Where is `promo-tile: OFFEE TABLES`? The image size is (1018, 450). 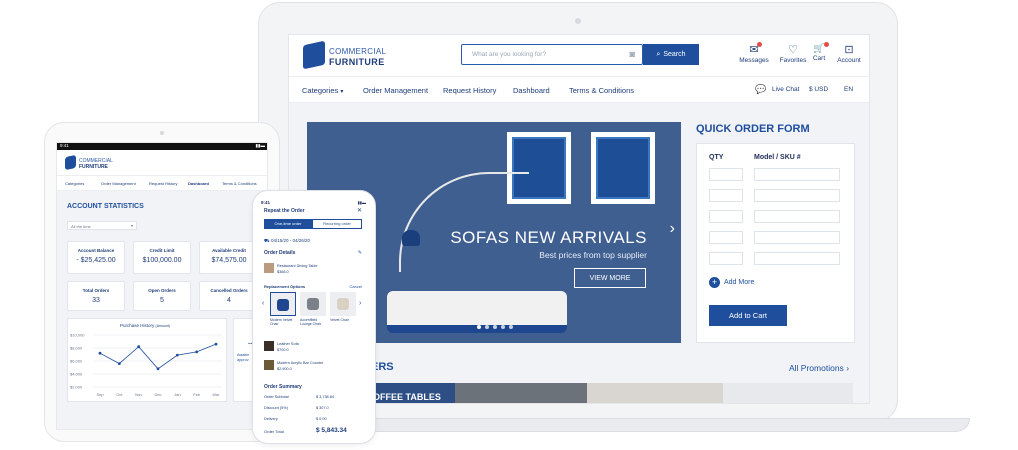 promo-tile: OFFEE TABLES is located at coordinates (413, 393).